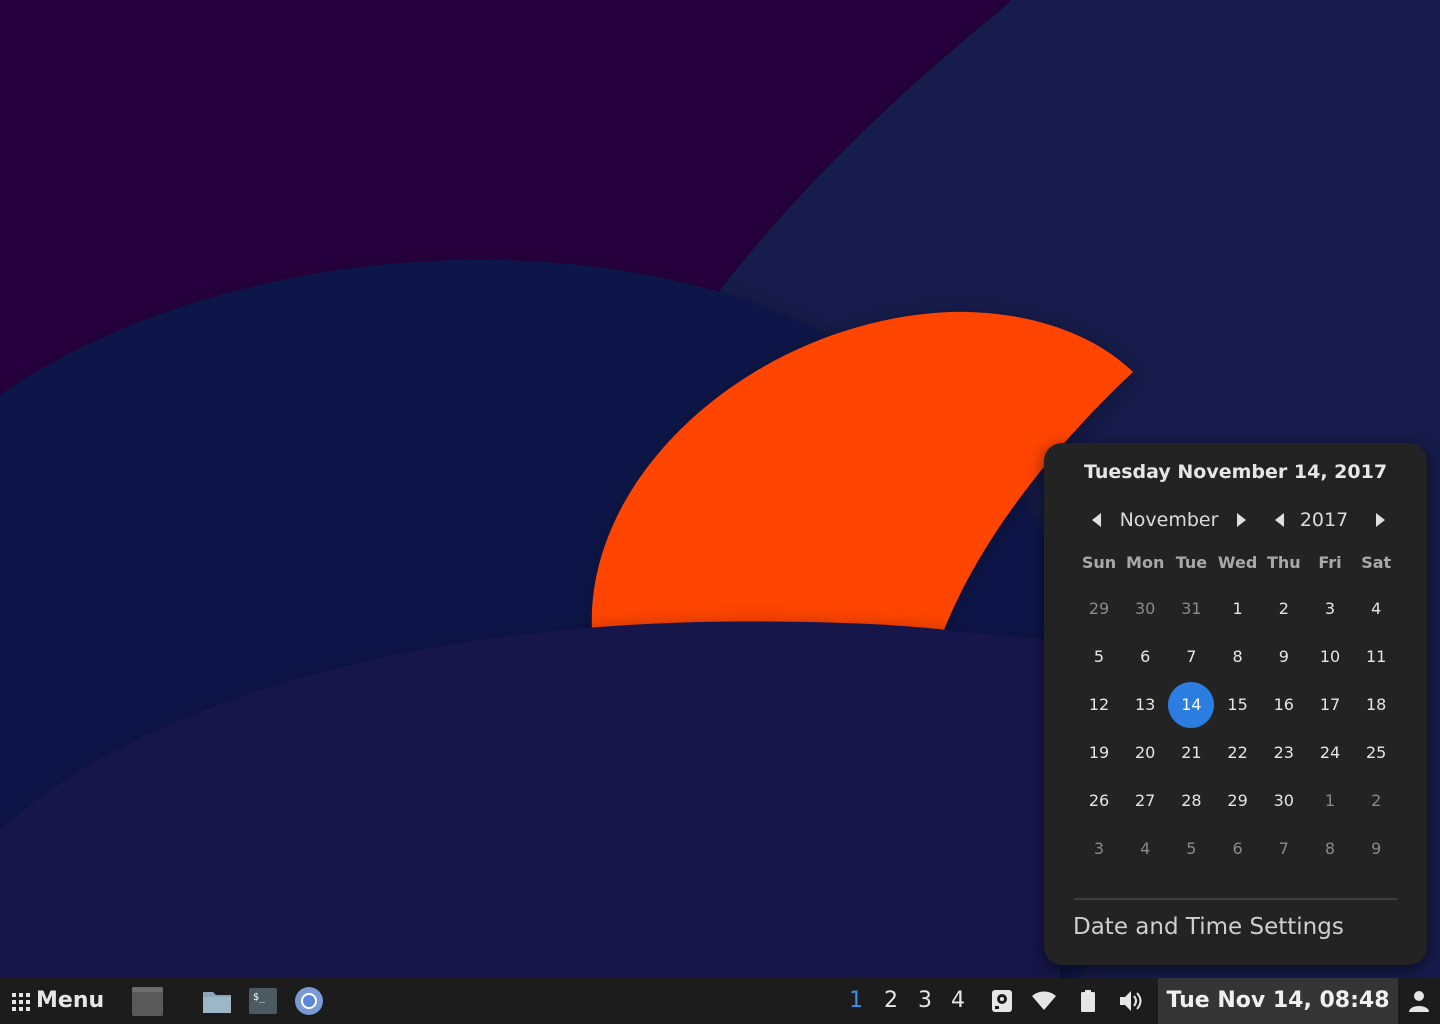  Describe the element at coordinates (1191, 705) in the screenshot. I see `calendar-day-selected: 14` at that location.